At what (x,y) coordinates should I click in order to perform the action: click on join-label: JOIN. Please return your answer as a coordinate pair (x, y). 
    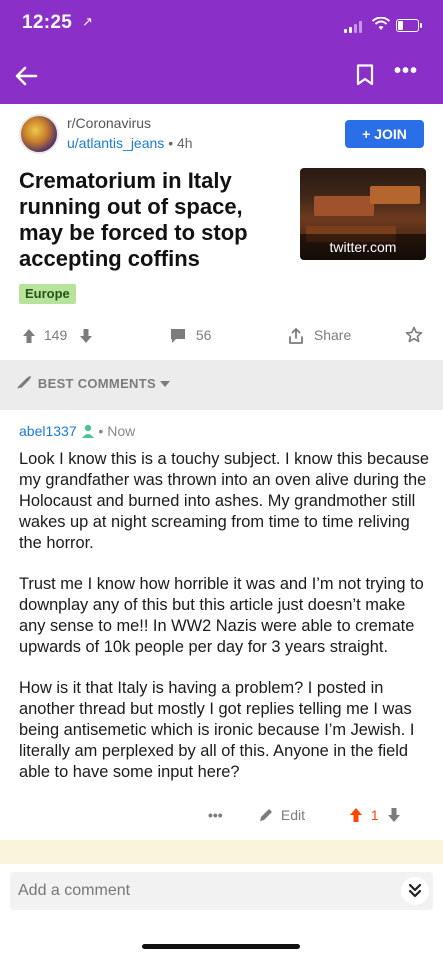
    Looking at the image, I should click on (390, 134).